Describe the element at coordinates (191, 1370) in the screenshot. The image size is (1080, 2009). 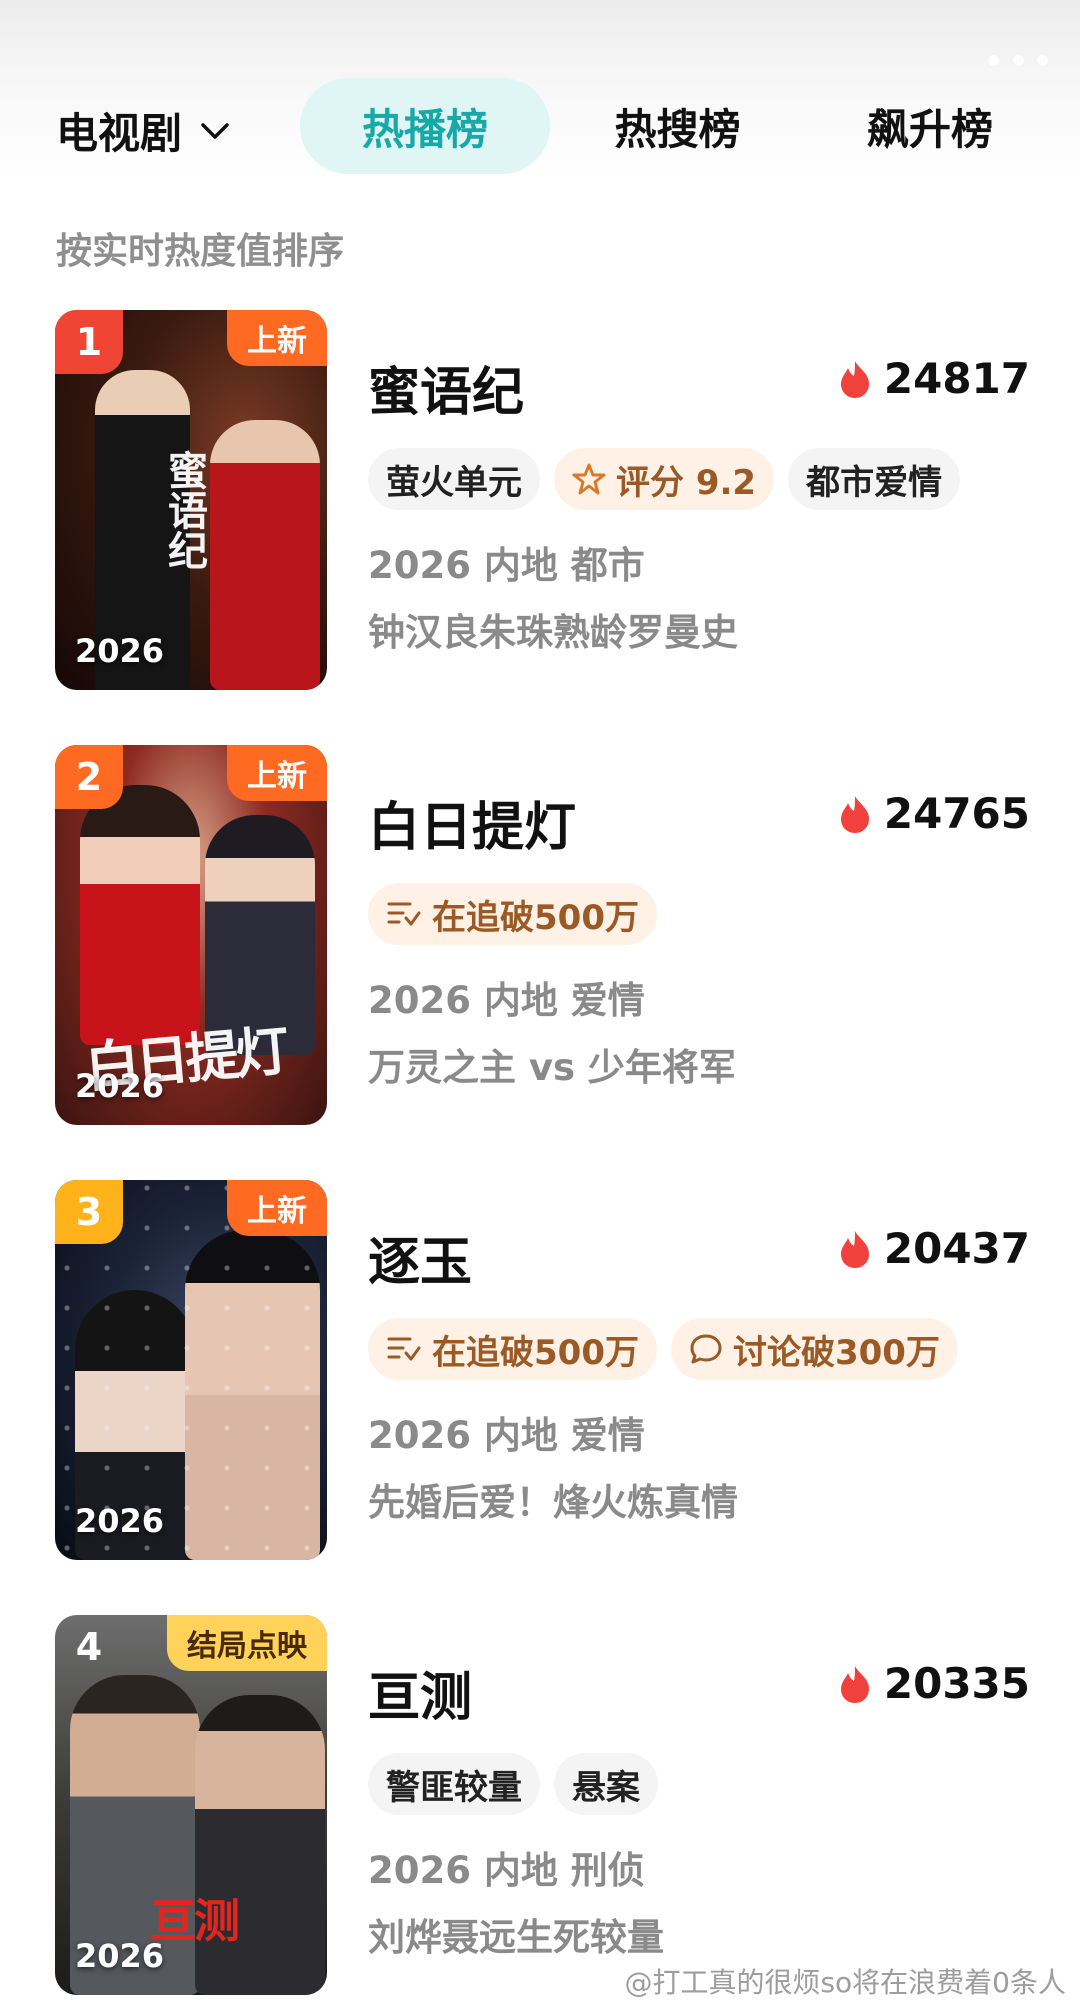
I see `poster-image: 3 上新 2026` at that location.